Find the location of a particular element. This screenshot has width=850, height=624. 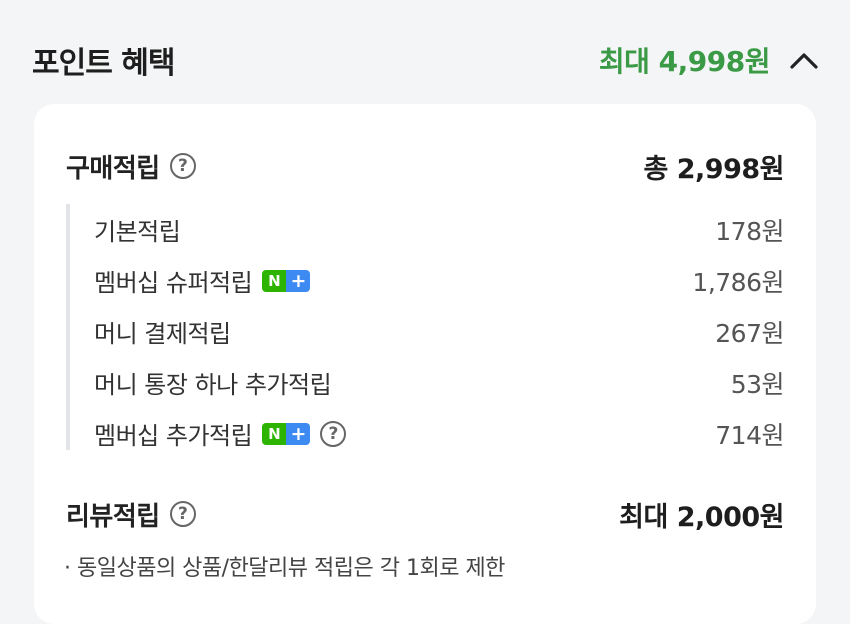

review-points-label: 리뷰적립 is located at coordinates (113, 516).